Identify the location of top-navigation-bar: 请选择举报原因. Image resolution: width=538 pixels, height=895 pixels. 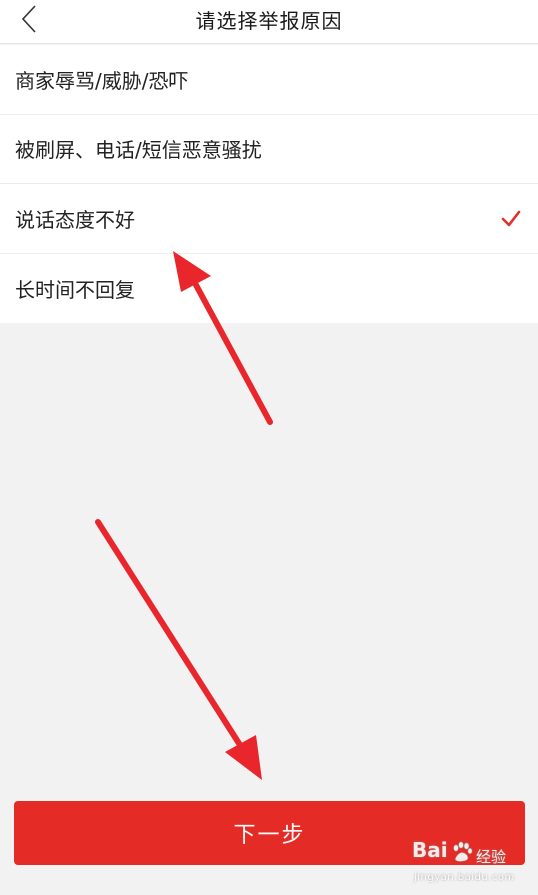
(269, 22).